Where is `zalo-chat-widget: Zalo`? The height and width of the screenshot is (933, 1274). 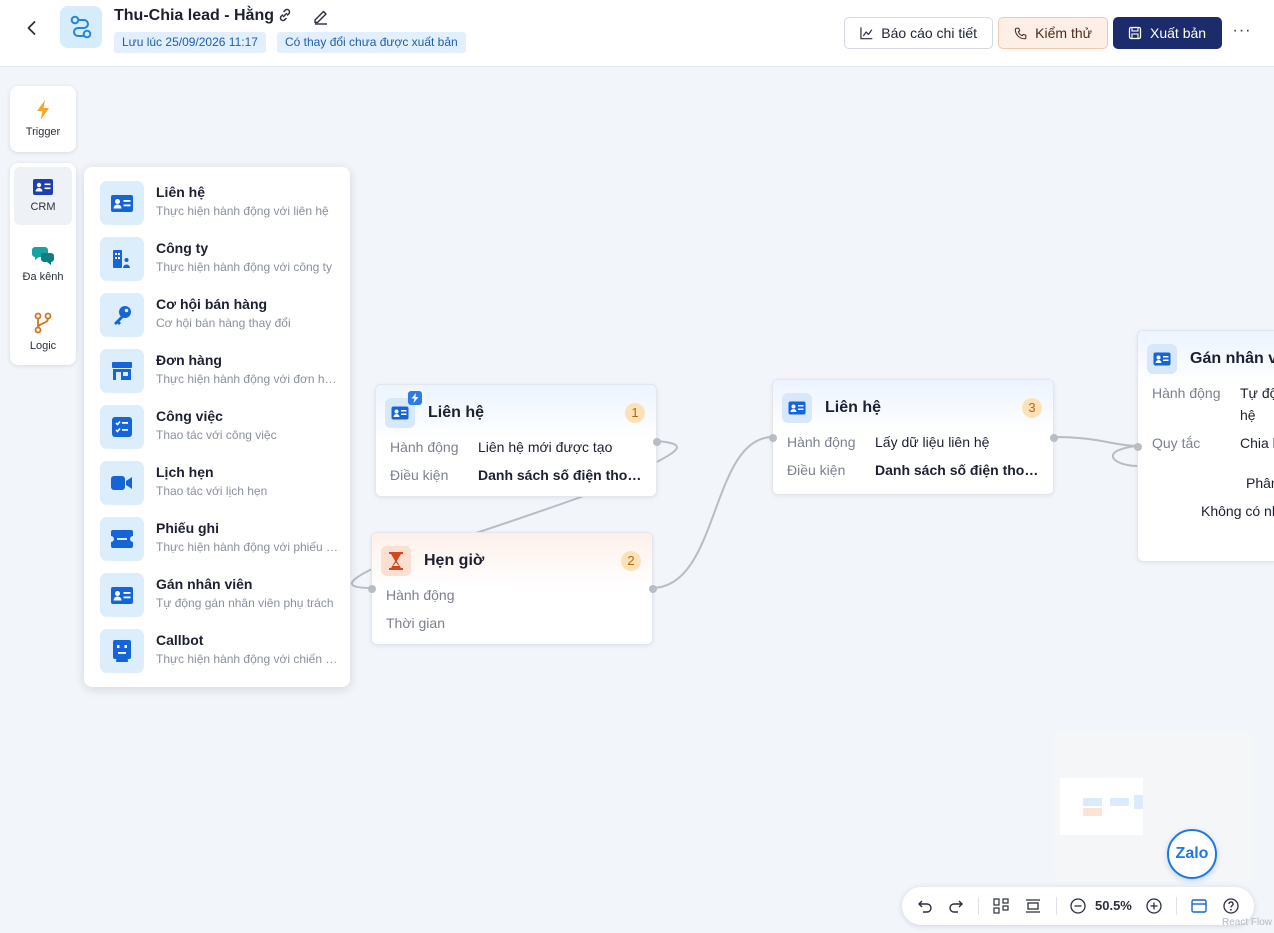
zalo-chat-widget: Zalo is located at coordinates (1192, 854).